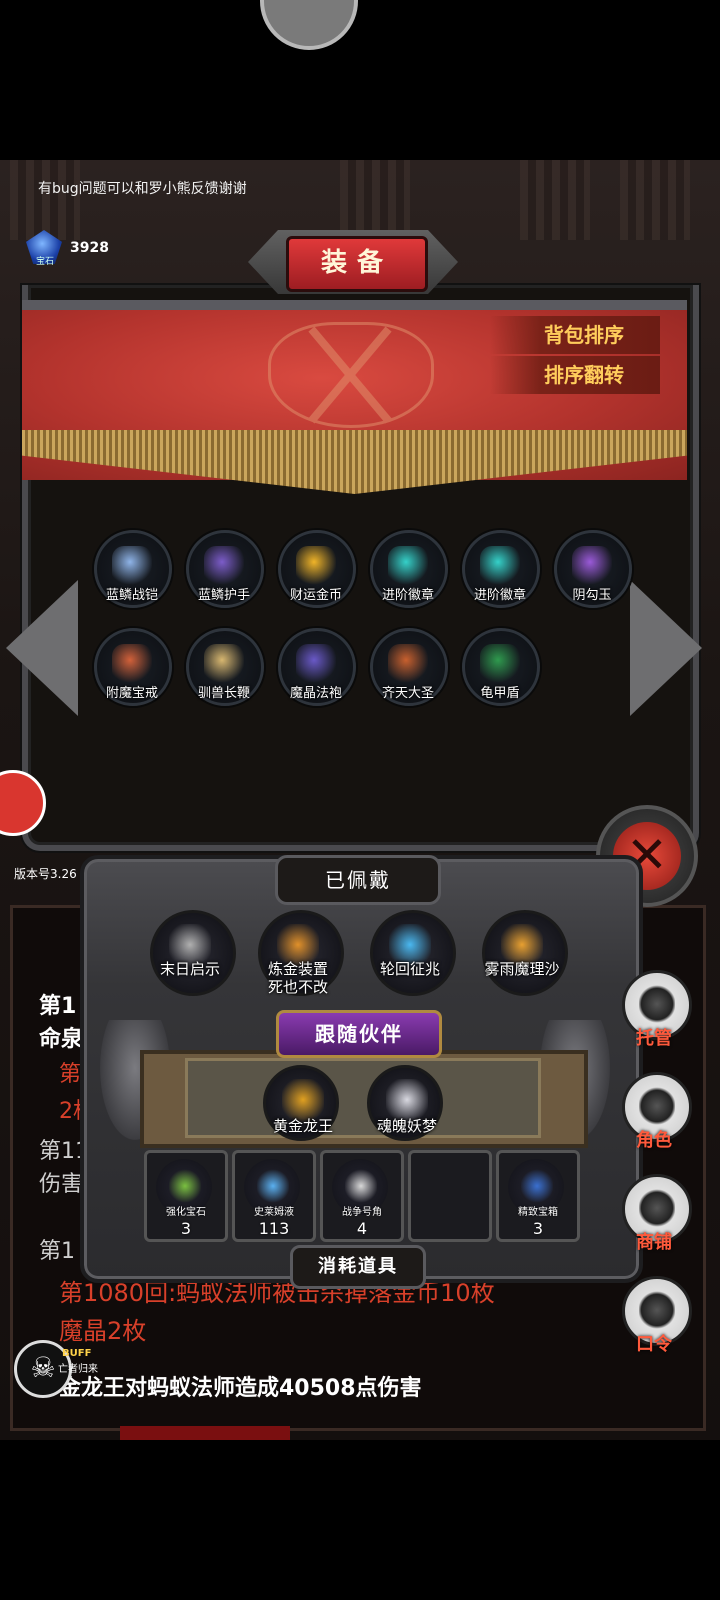 This screenshot has height=1600, width=720. I want to click on equipped-item: 末日启示, so click(190, 960).